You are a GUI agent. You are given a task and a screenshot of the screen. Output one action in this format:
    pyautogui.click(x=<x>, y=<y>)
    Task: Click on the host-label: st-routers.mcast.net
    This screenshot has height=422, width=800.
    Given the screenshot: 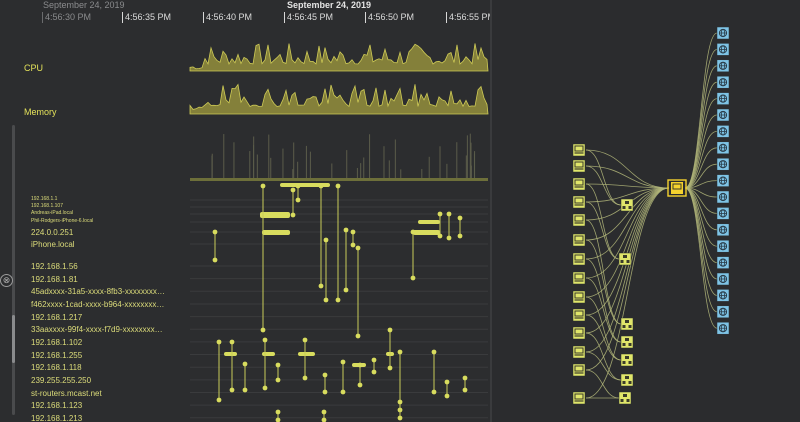 What is the action you would take?
    pyautogui.click(x=66, y=393)
    